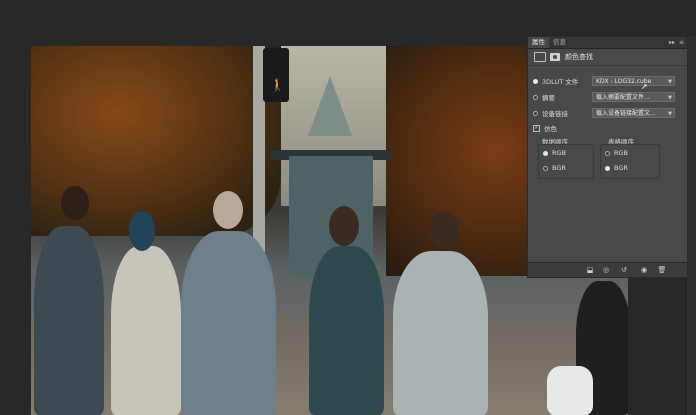  Describe the element at coordinates (633, 81) in the screenshot. I see `select-3dlut-file: KDX - LOG32.cube ▼` at that location.